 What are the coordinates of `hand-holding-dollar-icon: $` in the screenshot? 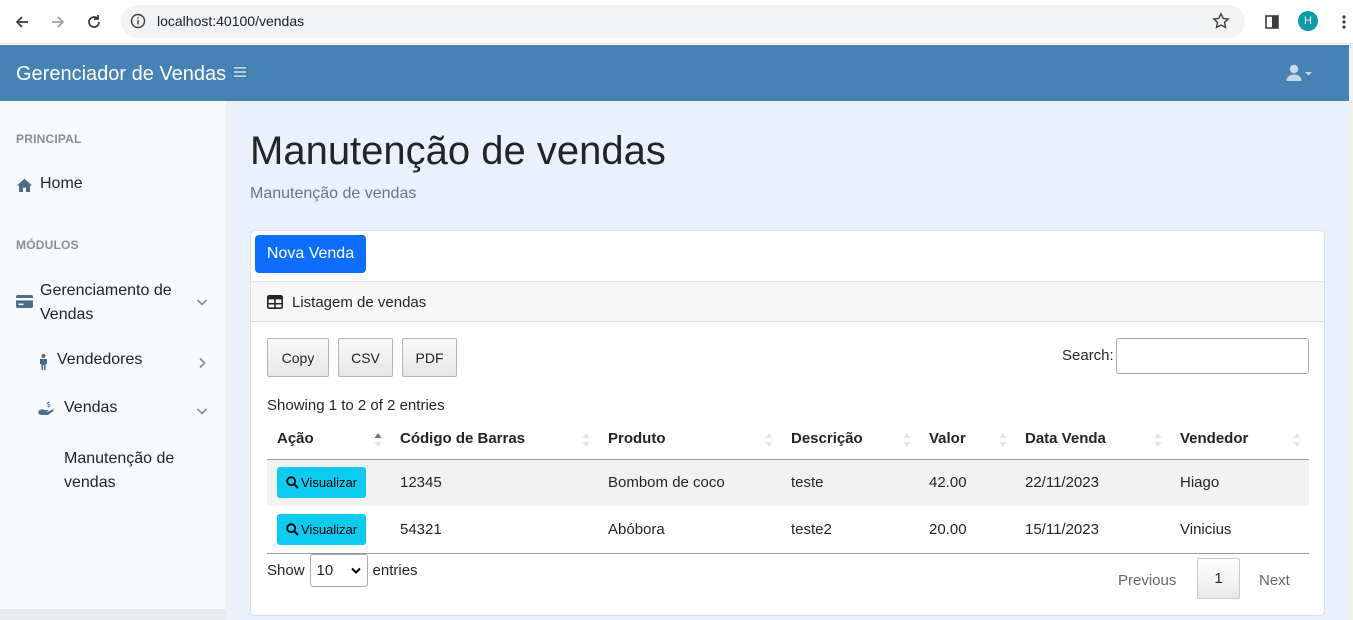 It's located at (47, 408).